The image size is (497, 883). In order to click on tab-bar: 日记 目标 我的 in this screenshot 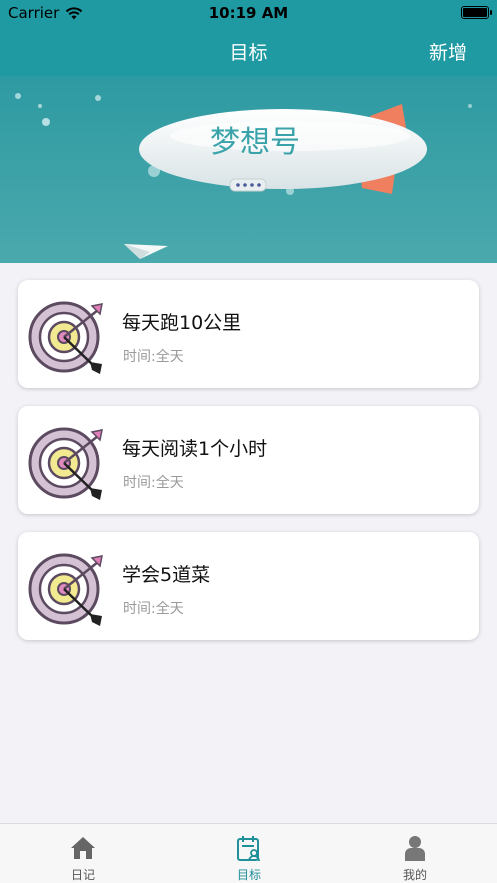, I will do `click(248, 853)`.